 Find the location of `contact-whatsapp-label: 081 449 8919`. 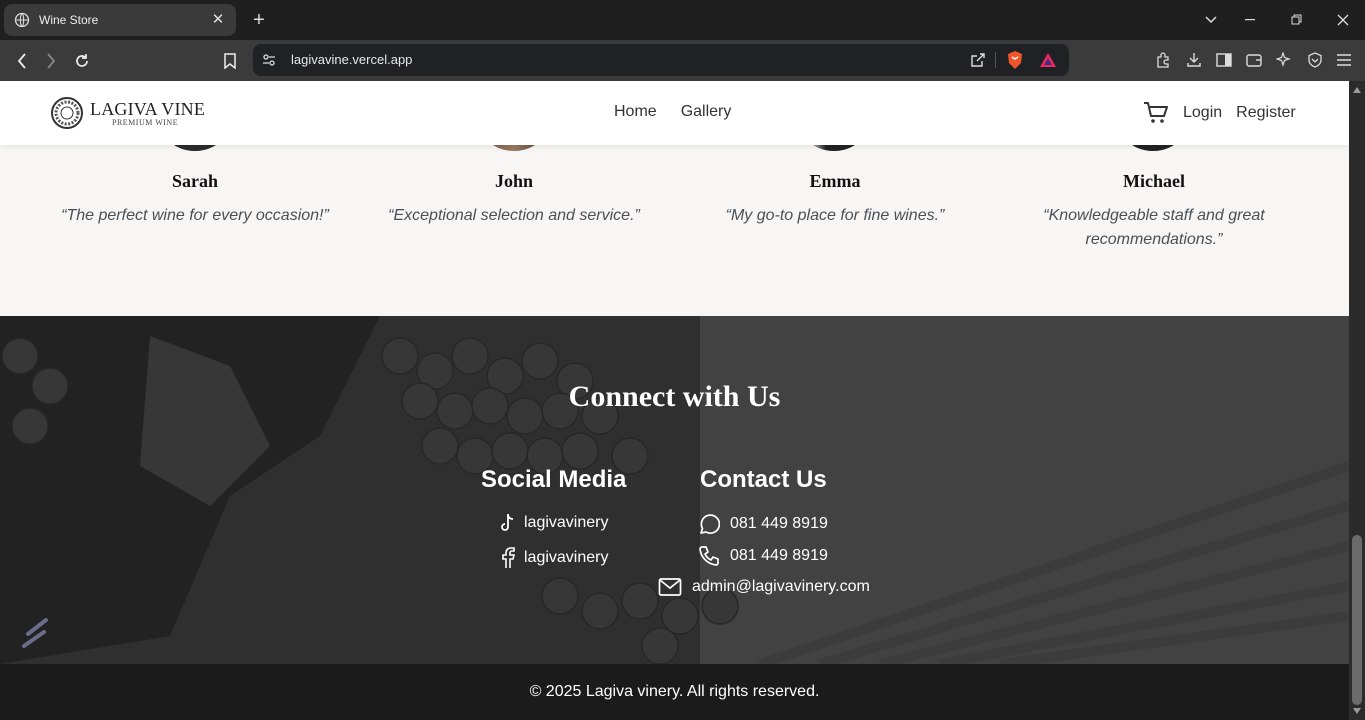

contact-whatsapp-label: 081 449 8919 is located at coordinates (779, 523).